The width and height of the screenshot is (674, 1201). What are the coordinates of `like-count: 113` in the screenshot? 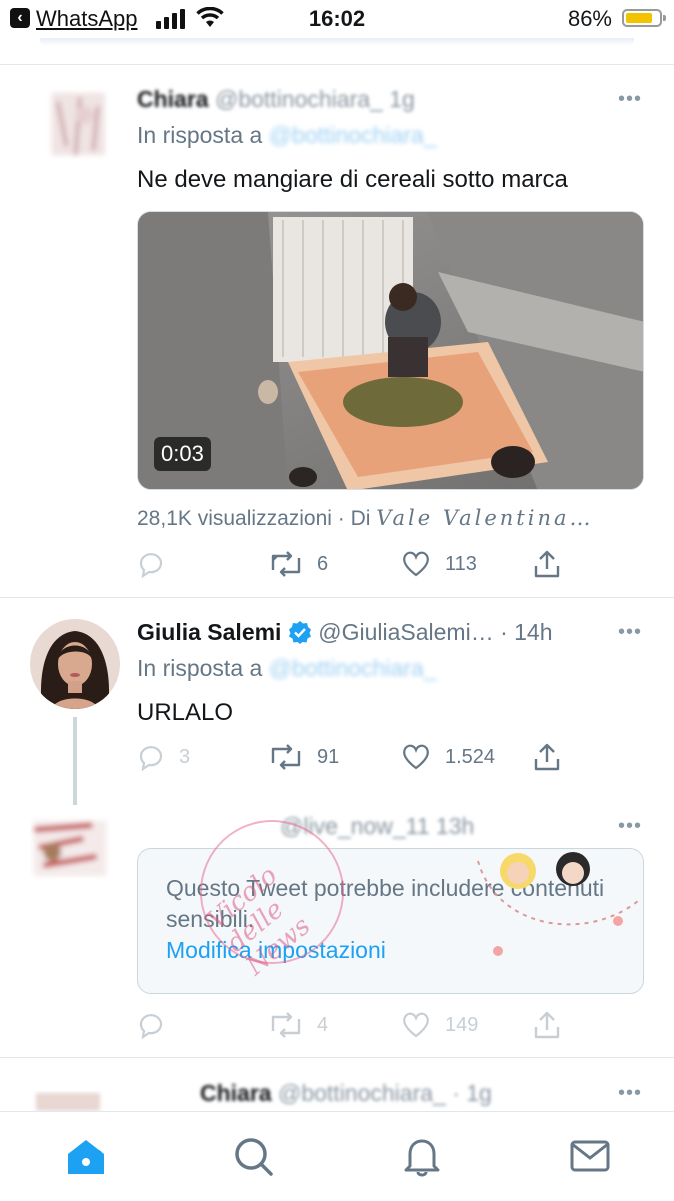 It's located at (461, 563).